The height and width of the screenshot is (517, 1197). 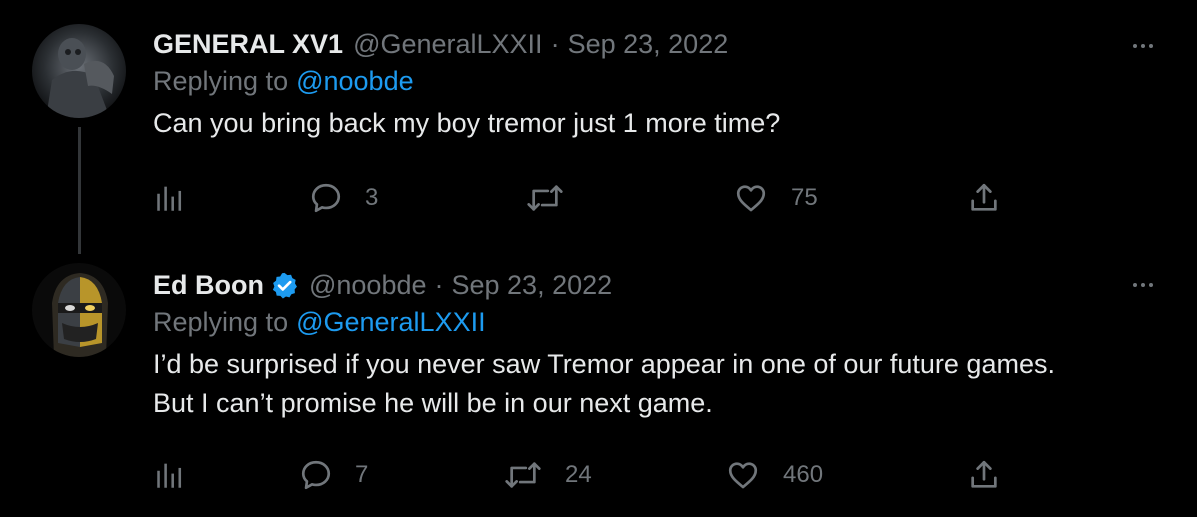 What do you see at coordinates (655, 285) in the screenshot?
I see `tweet-header: Ed Boon @noobde · Sep 23, 2022` at bounding box center [655, 285].